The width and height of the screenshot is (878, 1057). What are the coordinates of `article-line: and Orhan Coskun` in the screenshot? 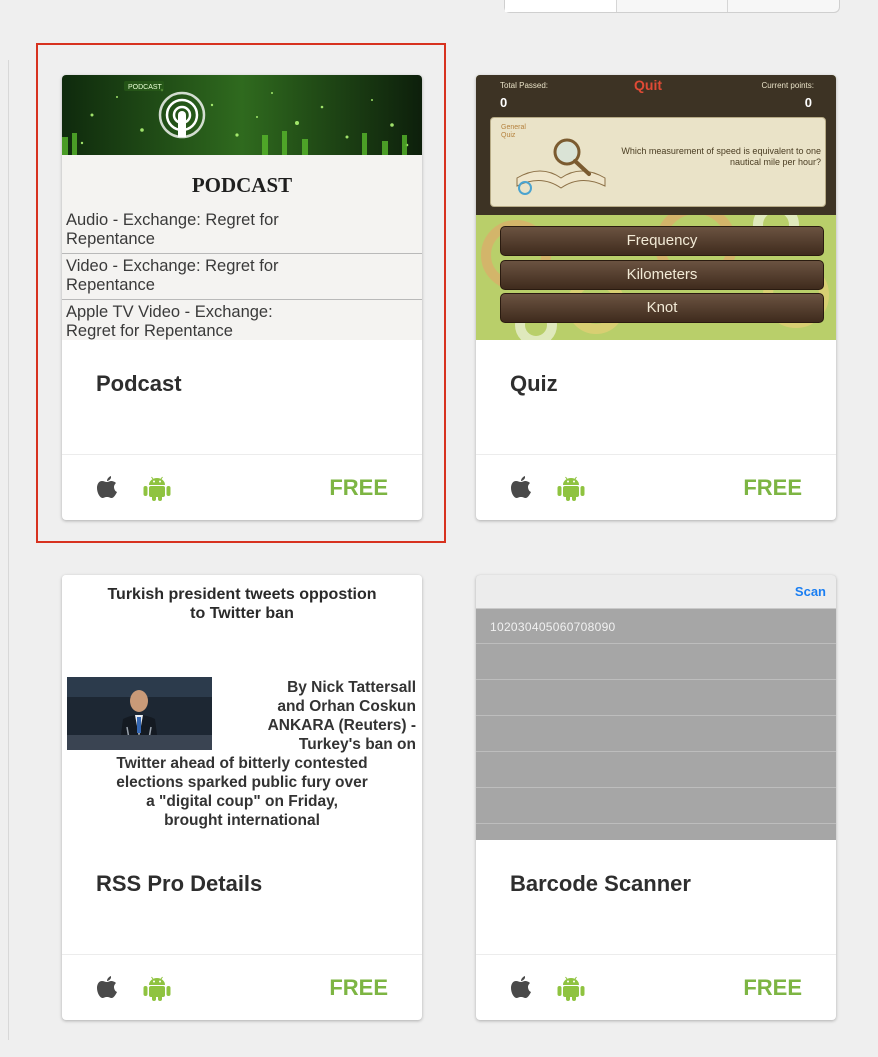 It's located at (346, 706).